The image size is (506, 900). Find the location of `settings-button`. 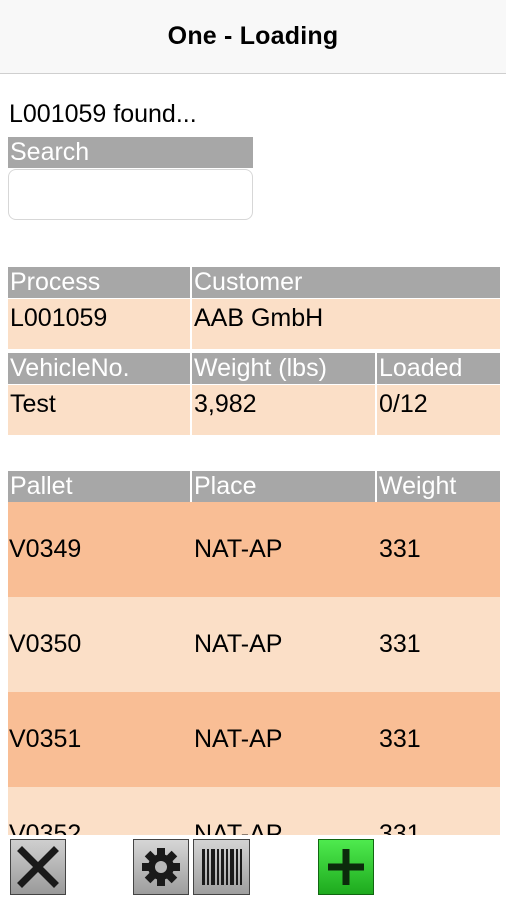

settings-button is located at coordinates (161, 867).